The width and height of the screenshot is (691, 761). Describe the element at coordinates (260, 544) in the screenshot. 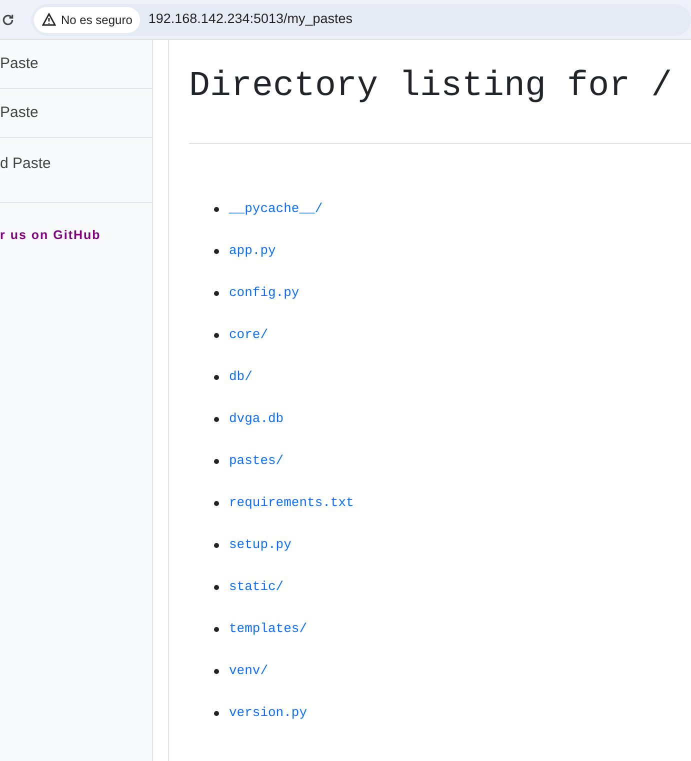

I see `file-link: setup.py` at that location.